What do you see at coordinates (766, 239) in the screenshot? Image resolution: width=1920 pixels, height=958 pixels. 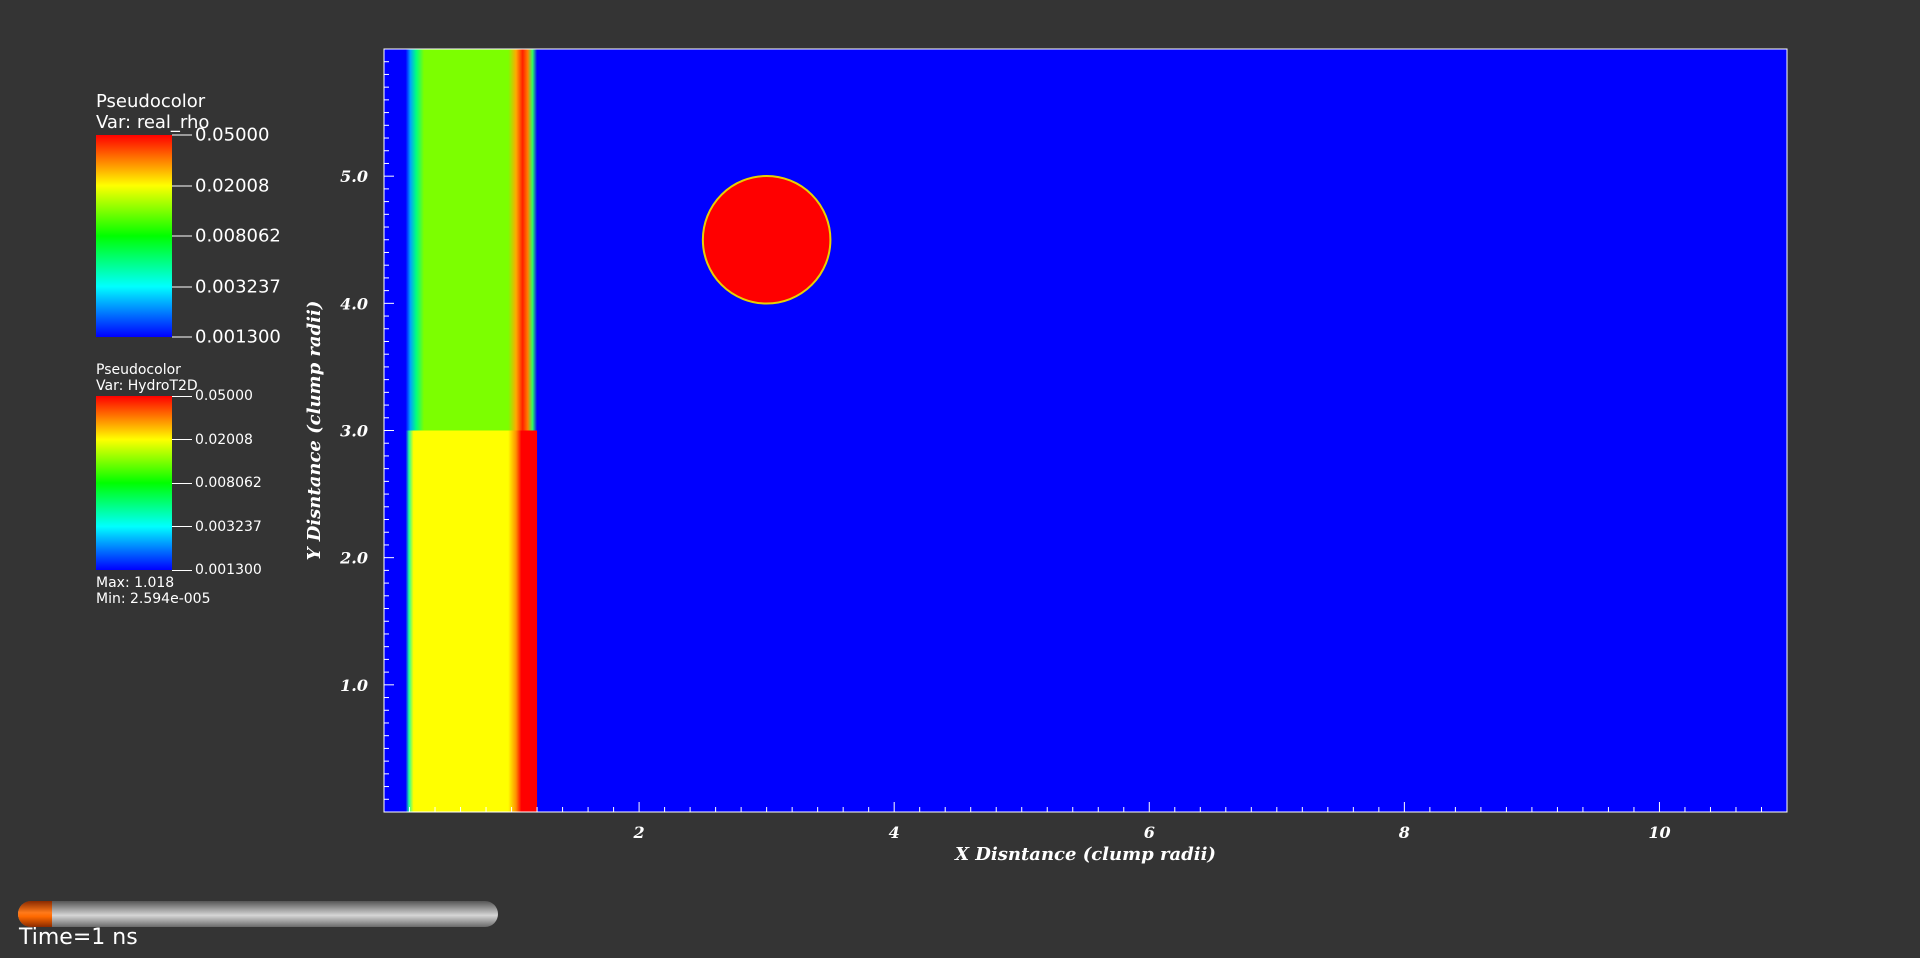 I see `dense-clump` at bounding box center [766, 239].